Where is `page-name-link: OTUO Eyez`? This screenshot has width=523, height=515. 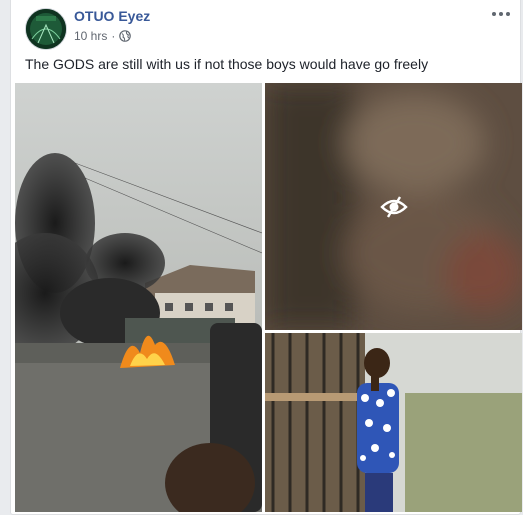 page-name-link: OTUO Eyez is located at coordinates (112, 16).